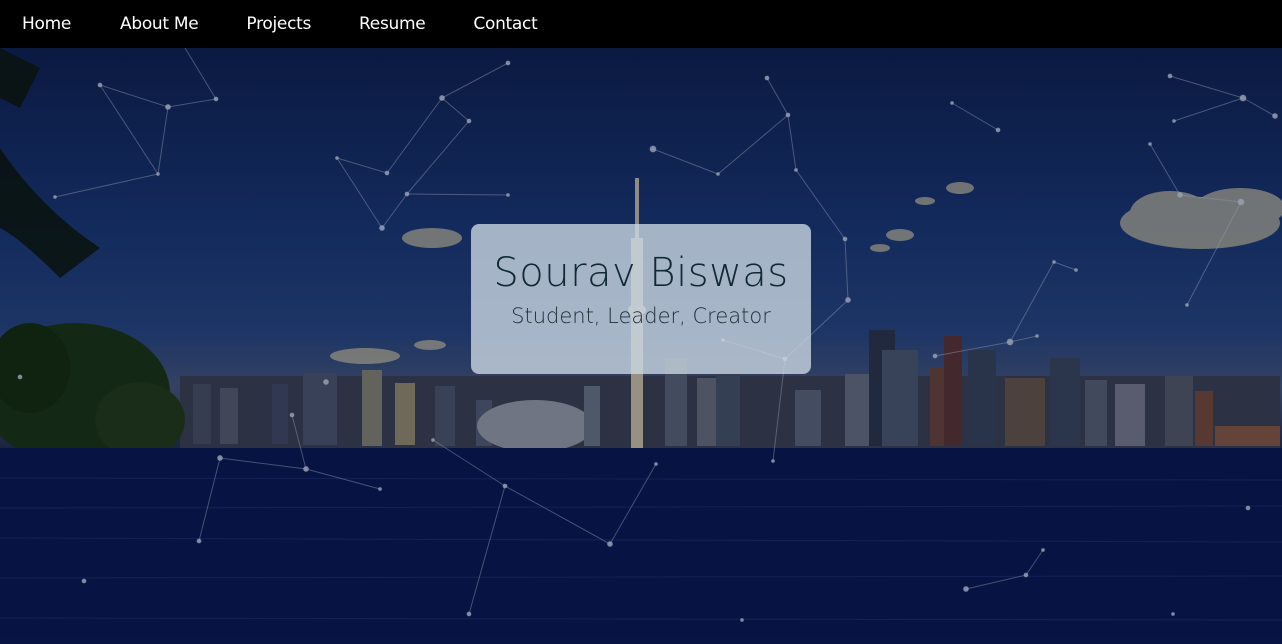  Describe the element at coordinates (278, 24) in the screenshot. I see `nav-projects-link: Projects` at that location.